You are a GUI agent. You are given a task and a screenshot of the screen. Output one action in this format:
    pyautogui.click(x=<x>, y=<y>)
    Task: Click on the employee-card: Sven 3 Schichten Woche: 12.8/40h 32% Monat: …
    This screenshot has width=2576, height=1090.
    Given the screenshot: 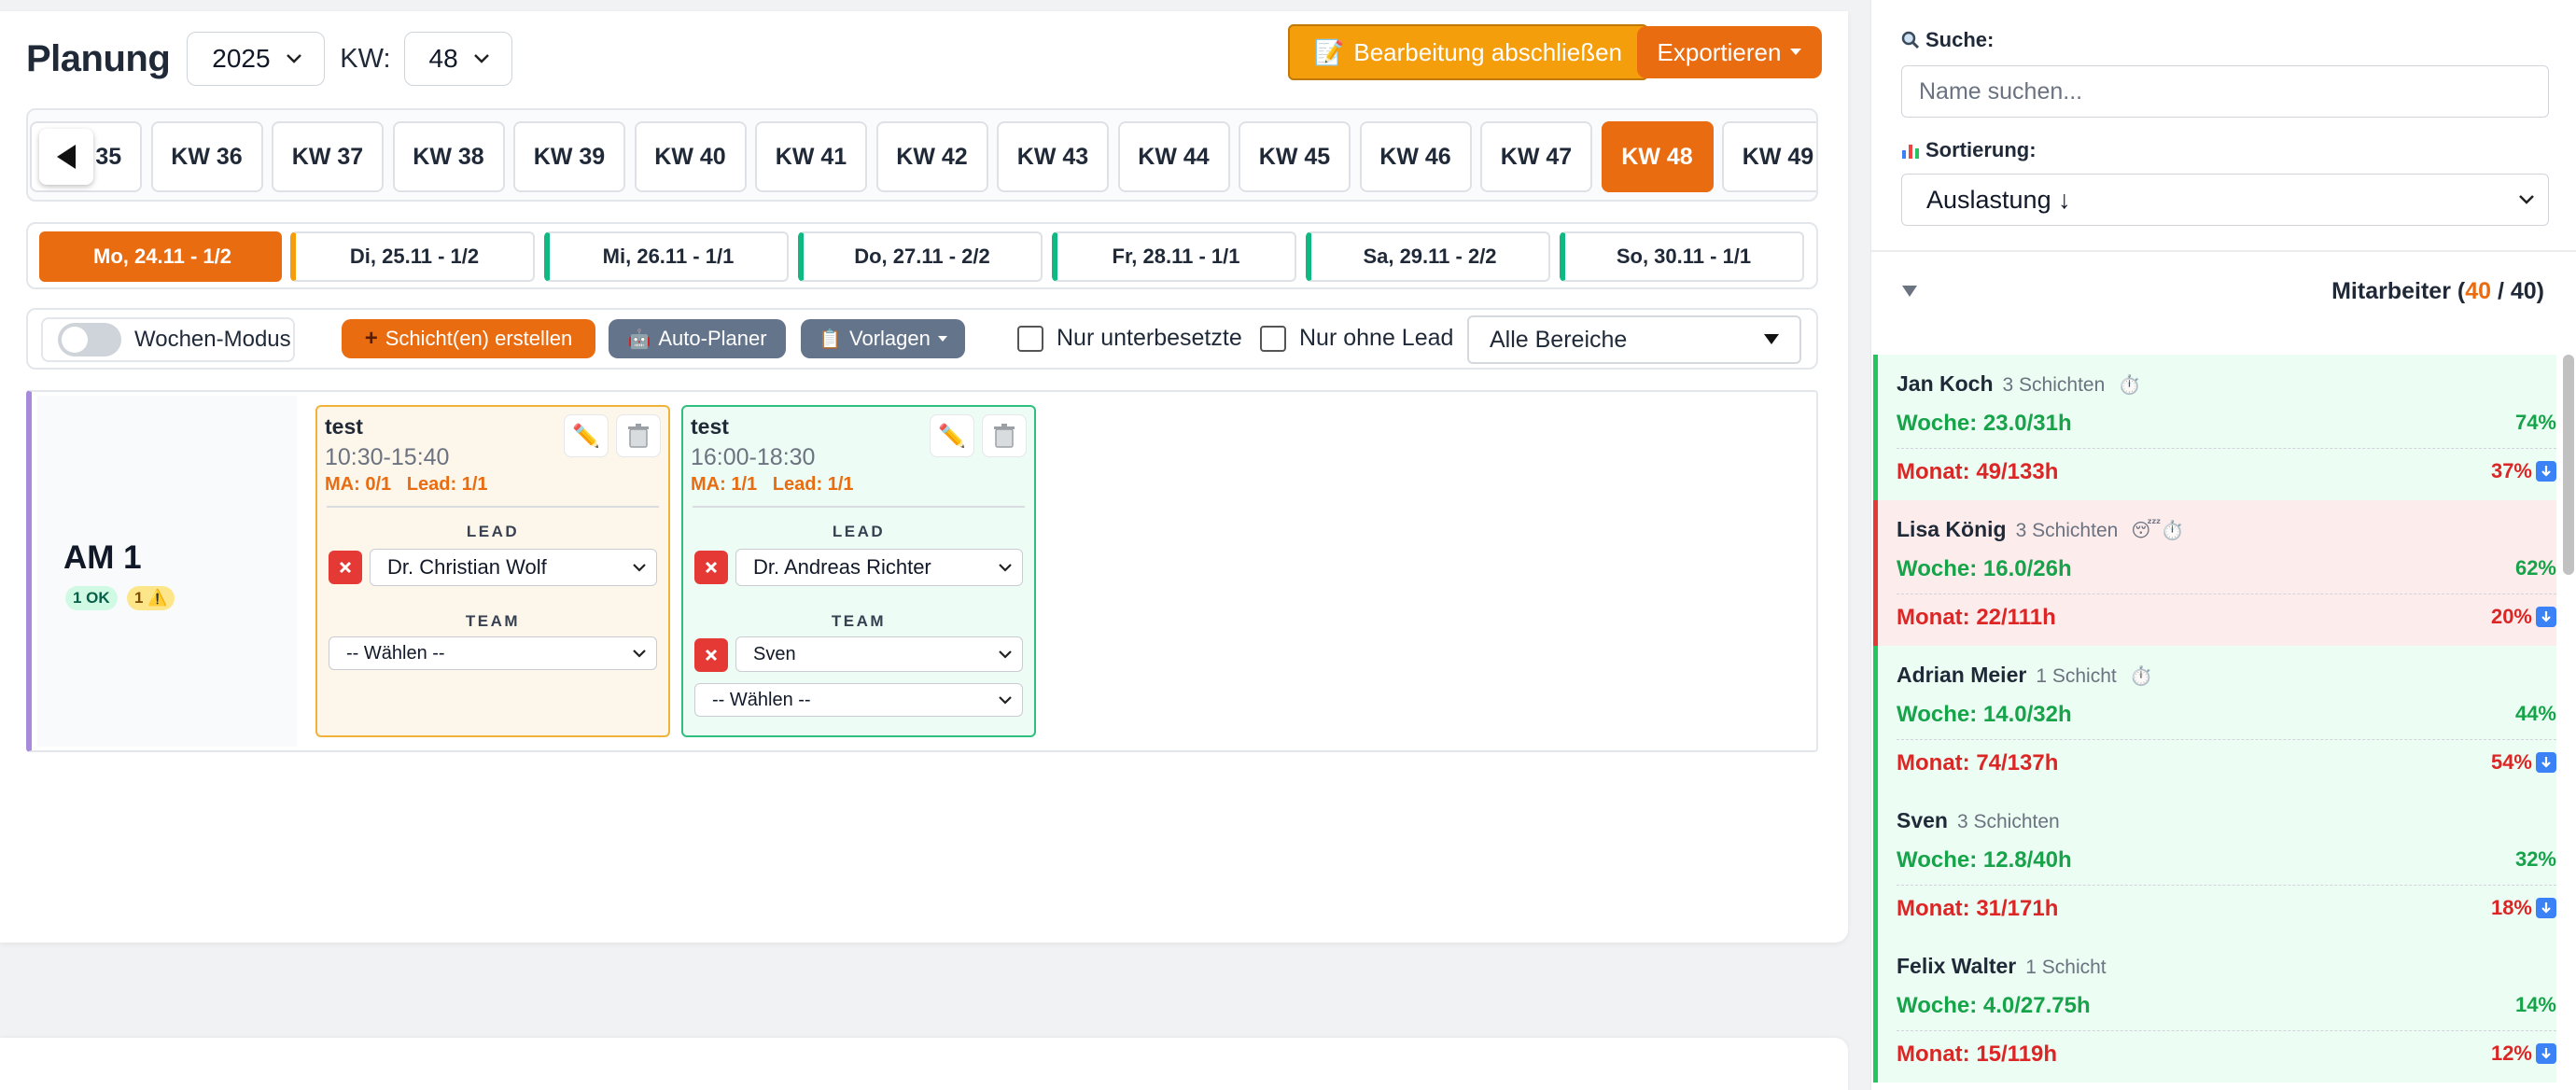 What is the action you would take?
    pyautogui.click(x=2214, y=864)
    